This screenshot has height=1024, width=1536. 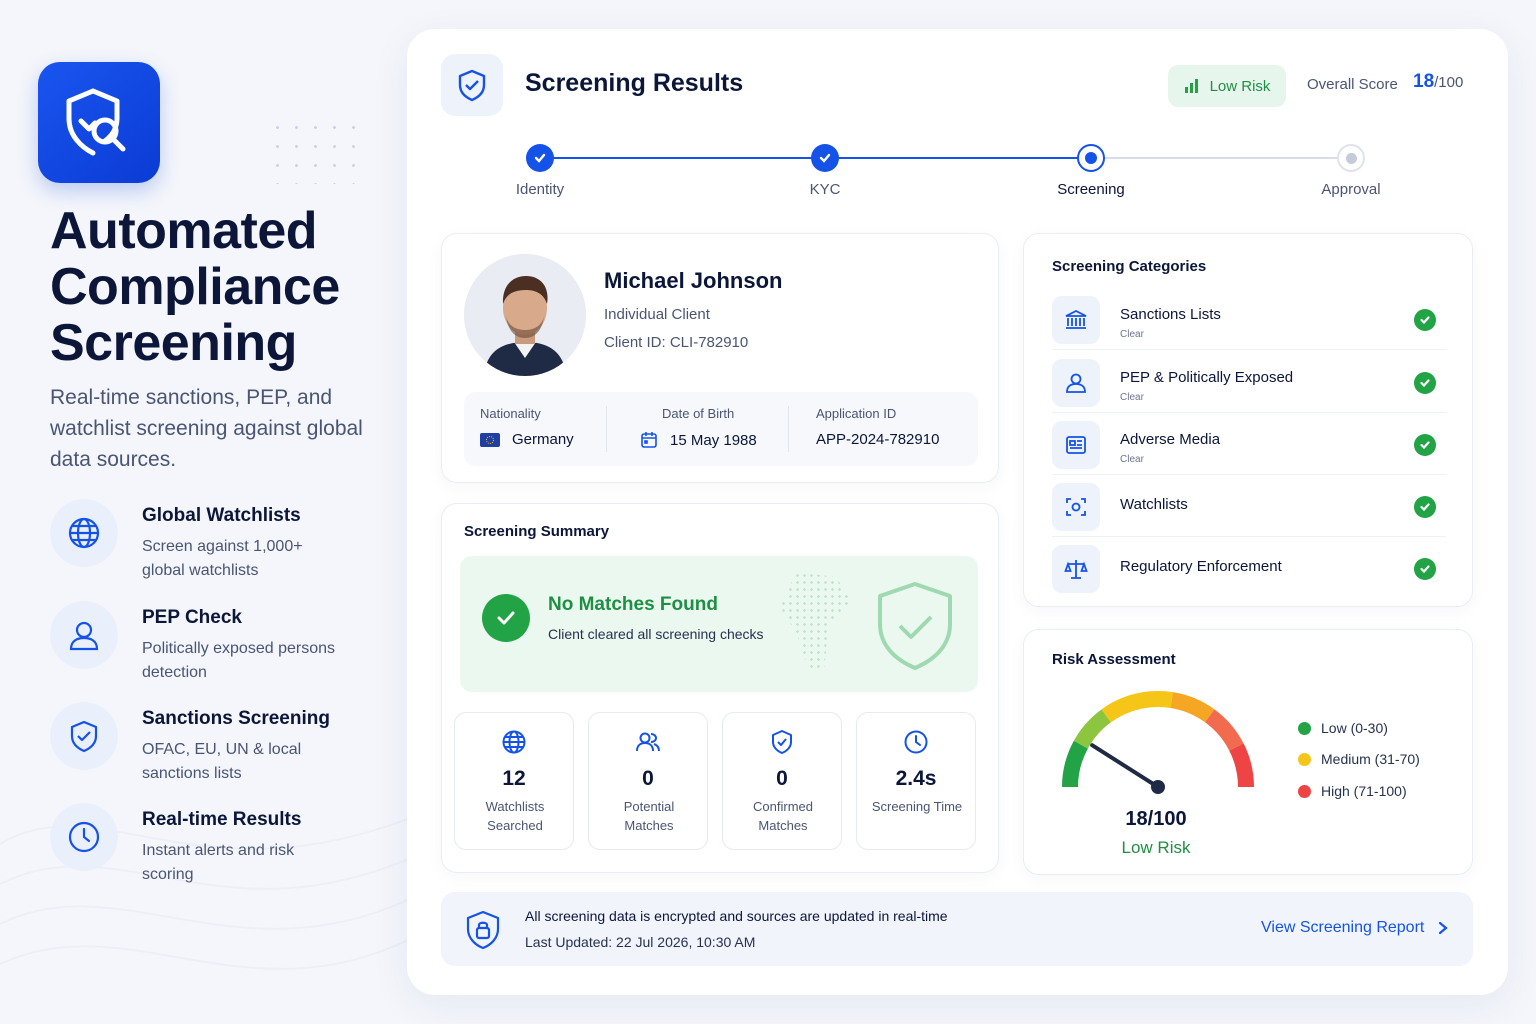 What do you see at coordinates (1207, 377) in the screenshot?
I see `category-name: PEP & Politically Exposed` at bounding box center [1207, 377].